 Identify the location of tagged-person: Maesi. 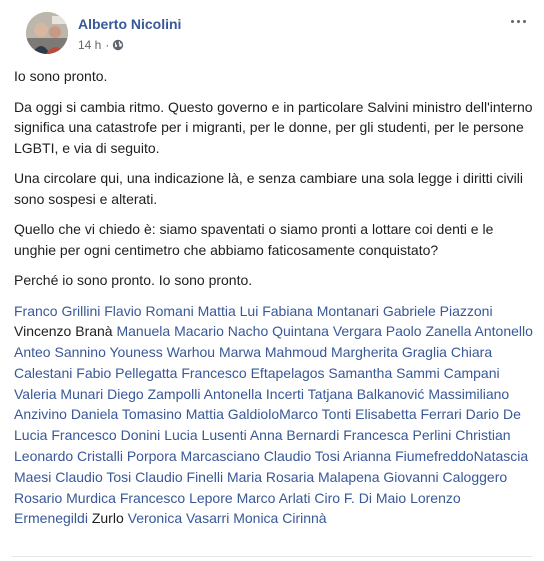
(32, 477).